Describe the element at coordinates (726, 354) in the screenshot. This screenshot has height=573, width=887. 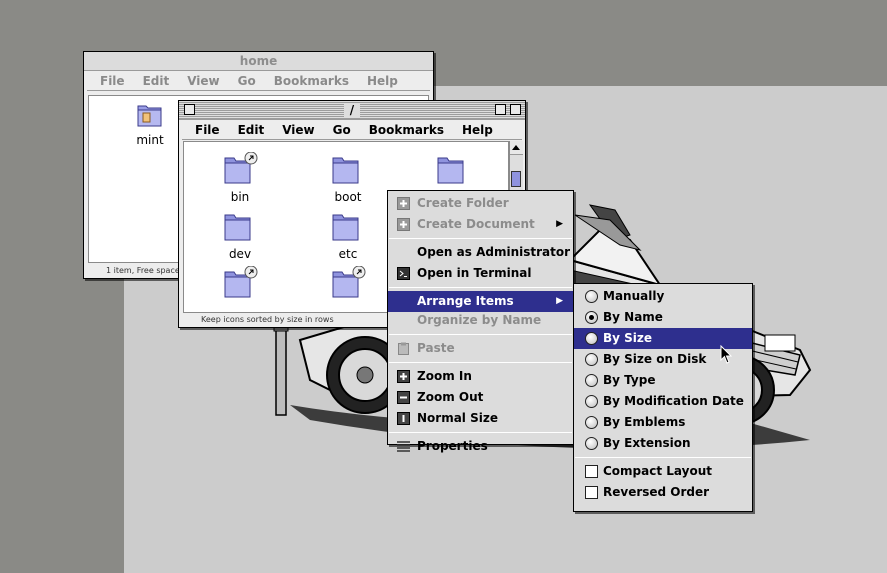
I see `mouse-pointer-icon` at that location.